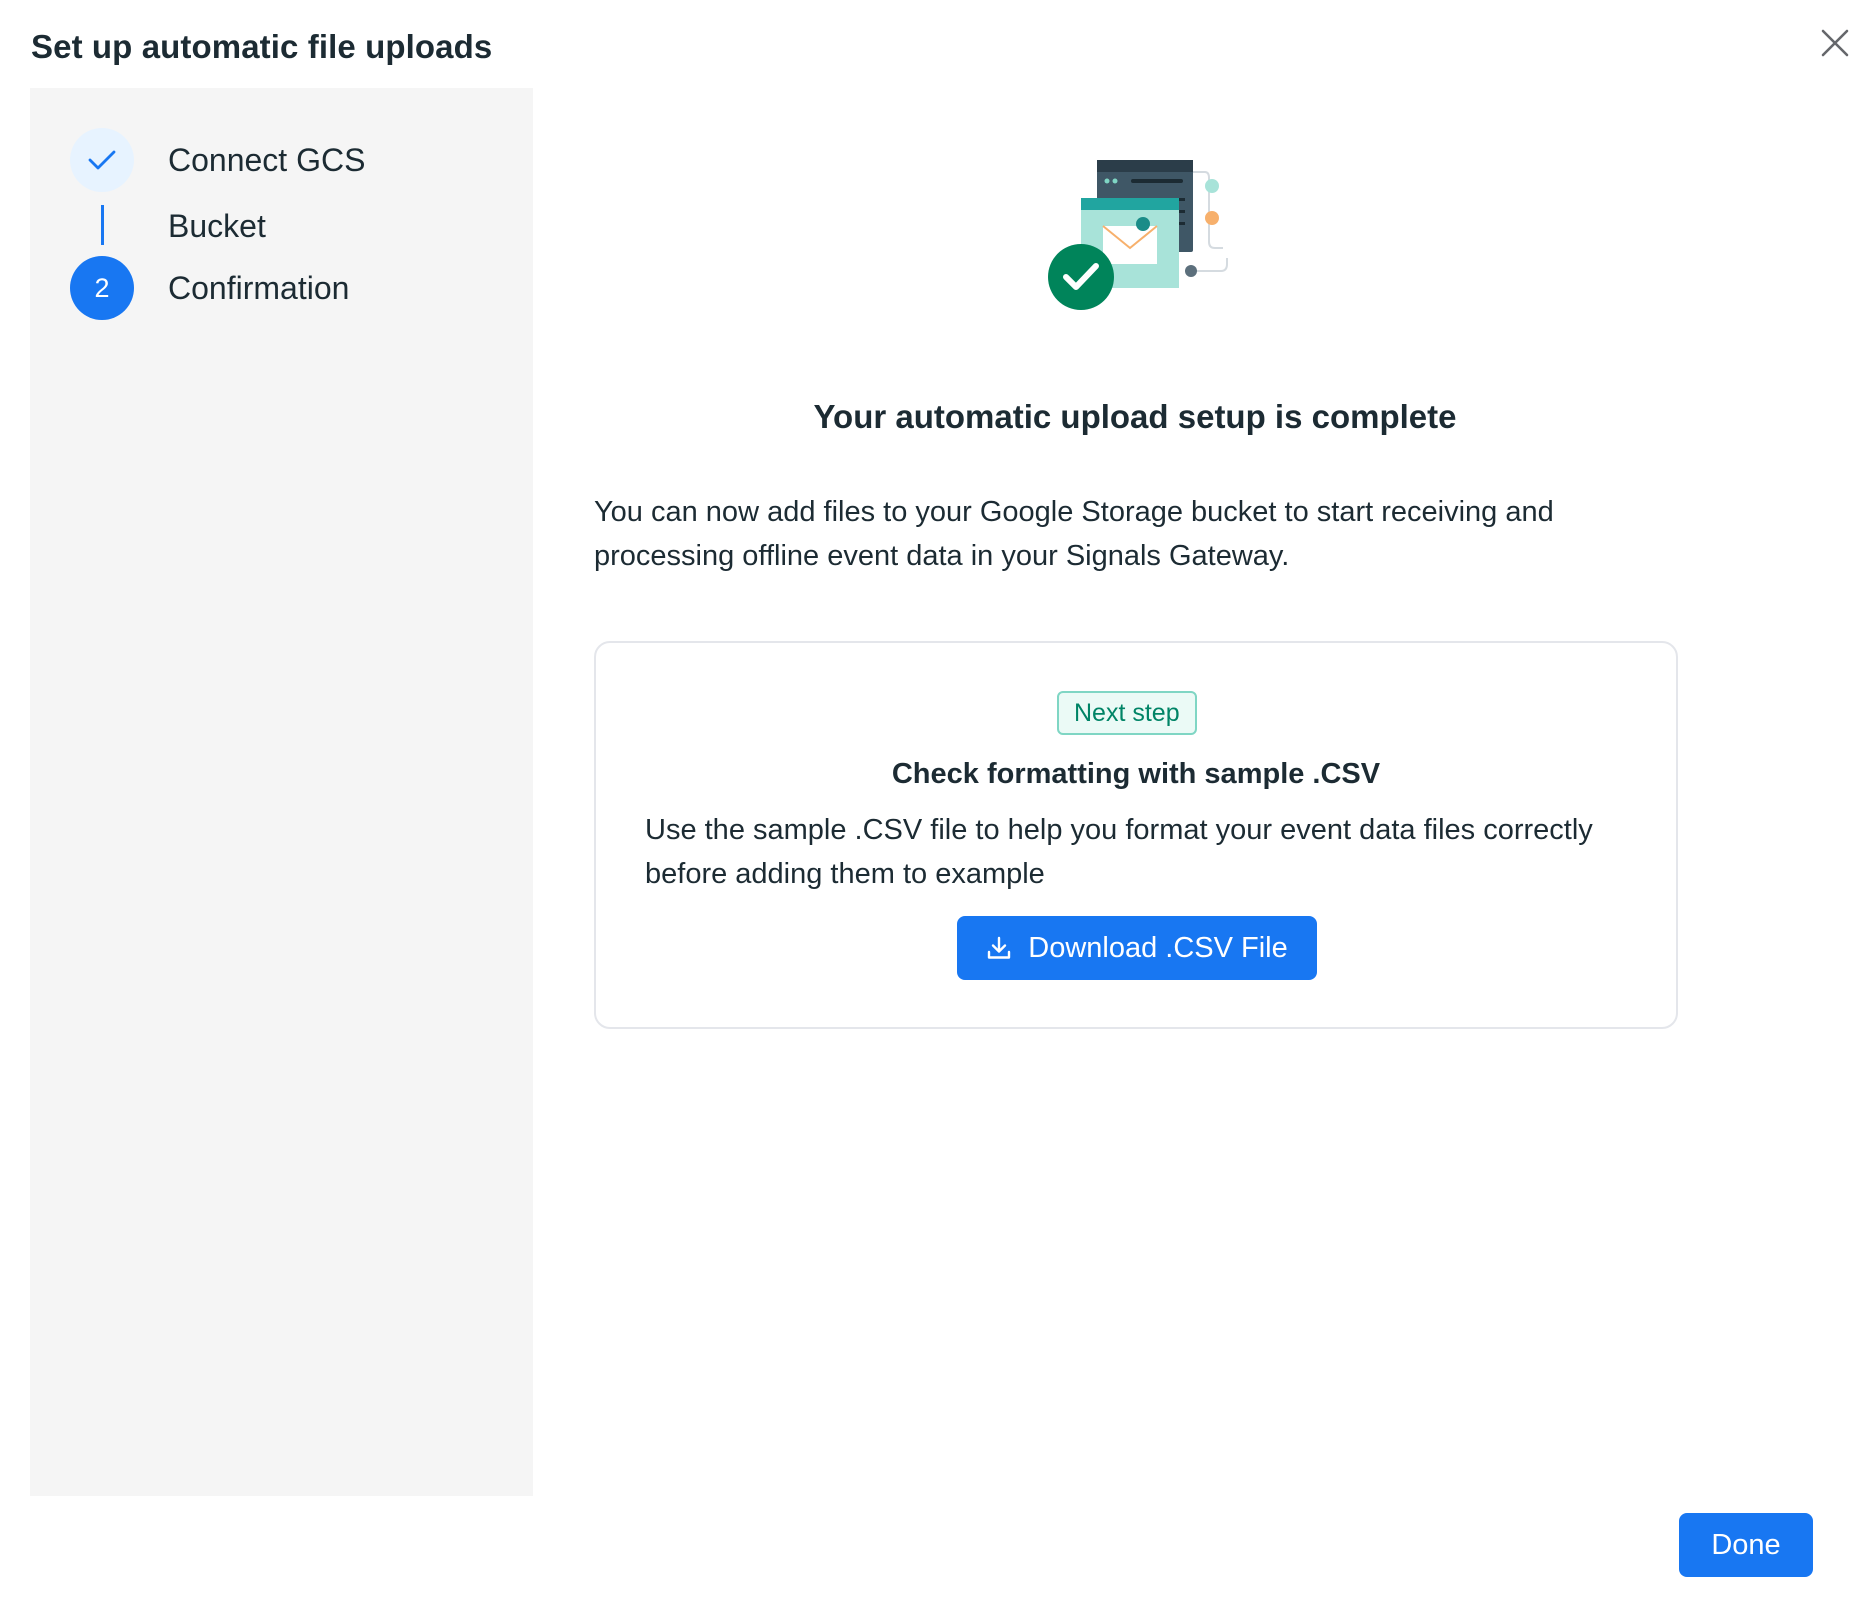 The height and width of the screenshot is (1614, 1866). What do you see at coordinates (1158, 947) in the screenshot?
I see `download-csv-label: Download .CSV File` at bounding box center [1158, 947].